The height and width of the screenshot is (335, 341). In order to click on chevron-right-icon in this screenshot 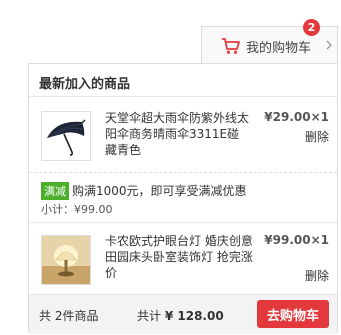, I will do `click(329, 45)`.